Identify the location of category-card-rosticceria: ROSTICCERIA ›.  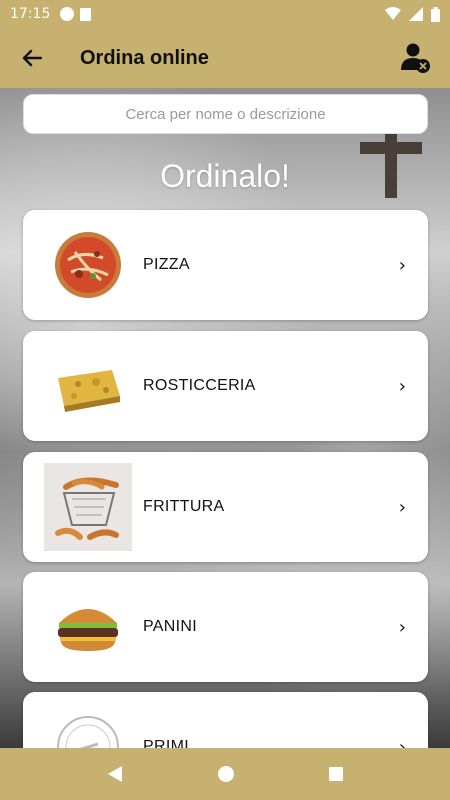
(225, 386).